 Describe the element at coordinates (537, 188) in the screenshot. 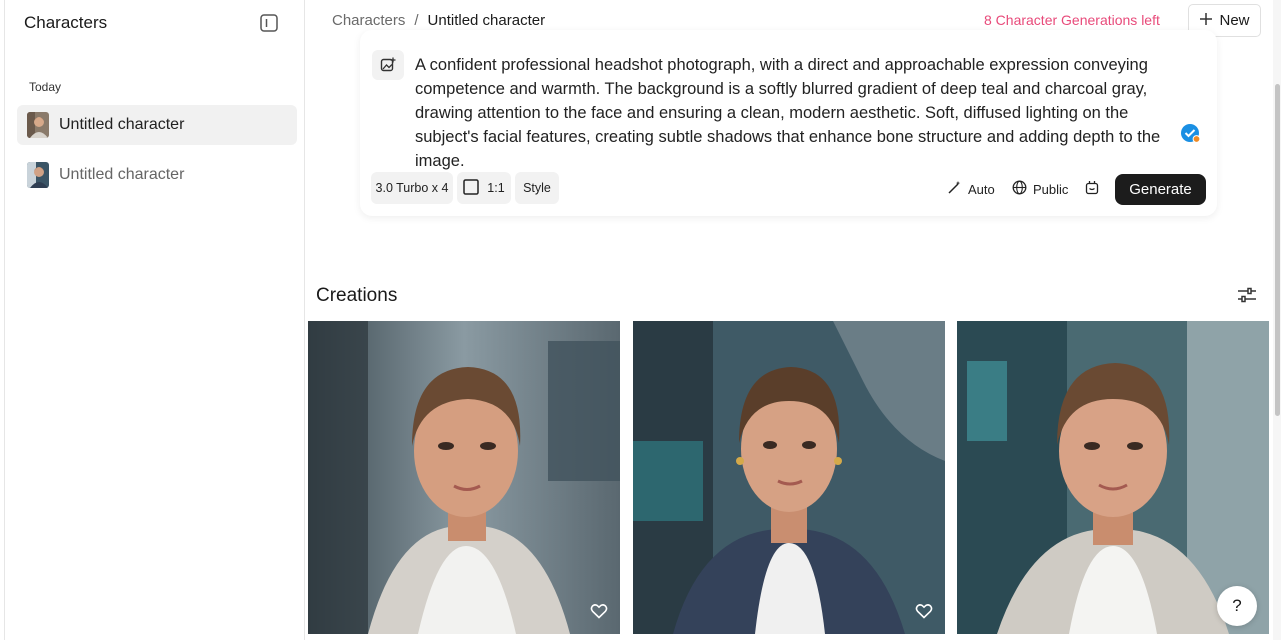

I see `style-button: Style` at that location.